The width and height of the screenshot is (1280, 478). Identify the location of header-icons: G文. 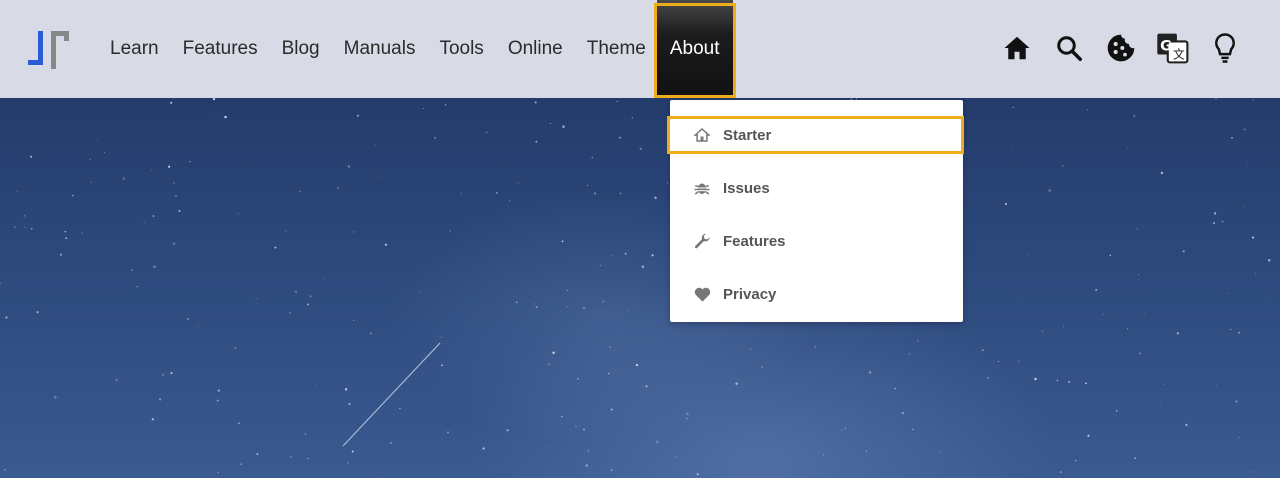
(1121, 48).